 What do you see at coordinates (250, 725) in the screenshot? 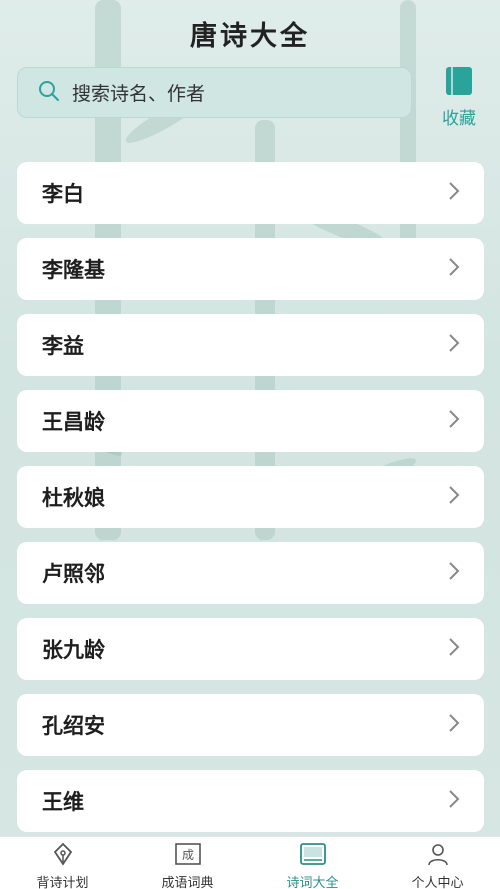
I see `author-item: 孔绍安` at bounding box center [250, 725].